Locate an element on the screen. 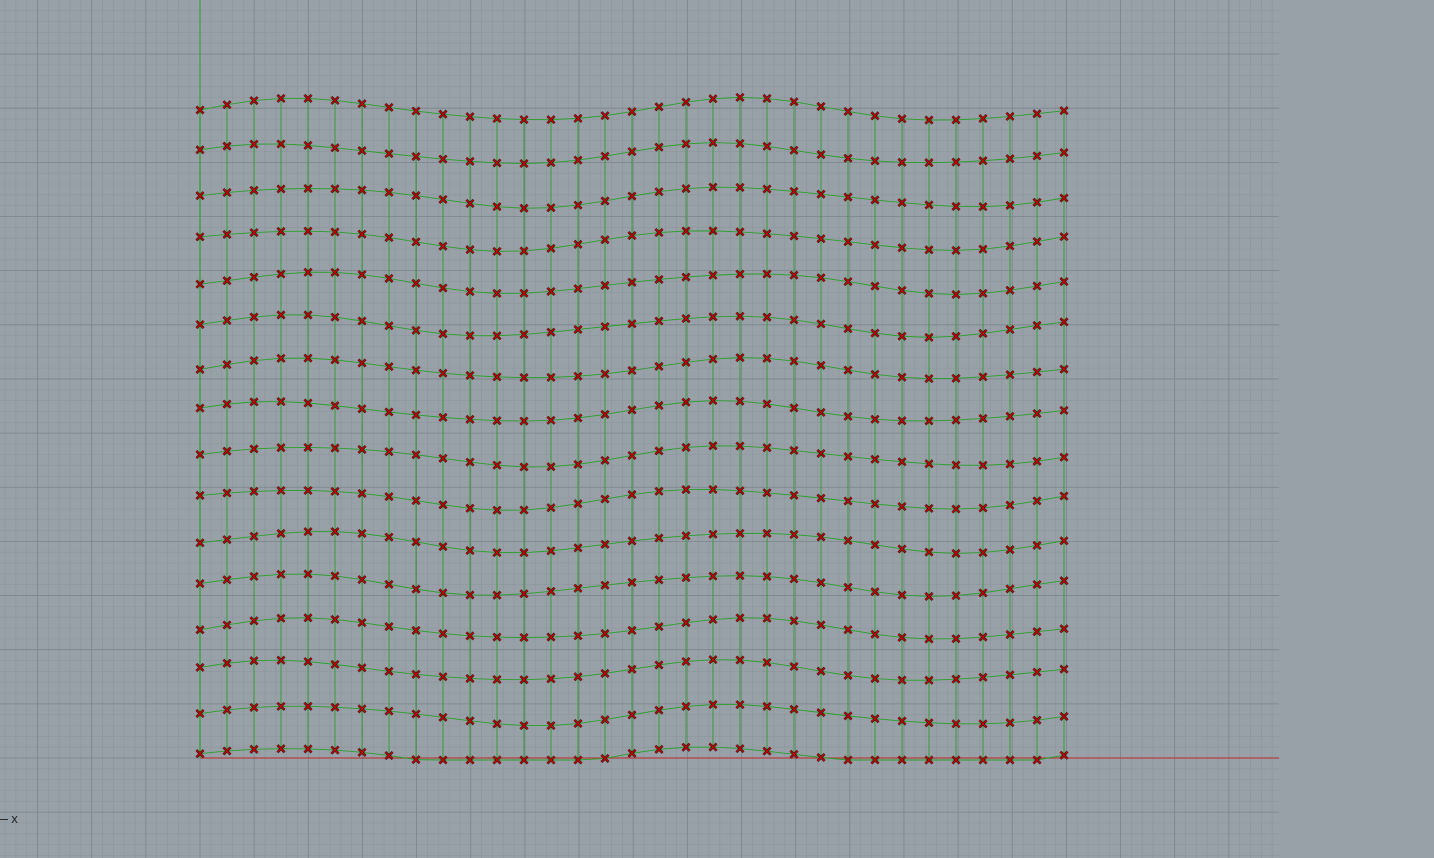  world-axis-stub is located at coordinates (4, 819).